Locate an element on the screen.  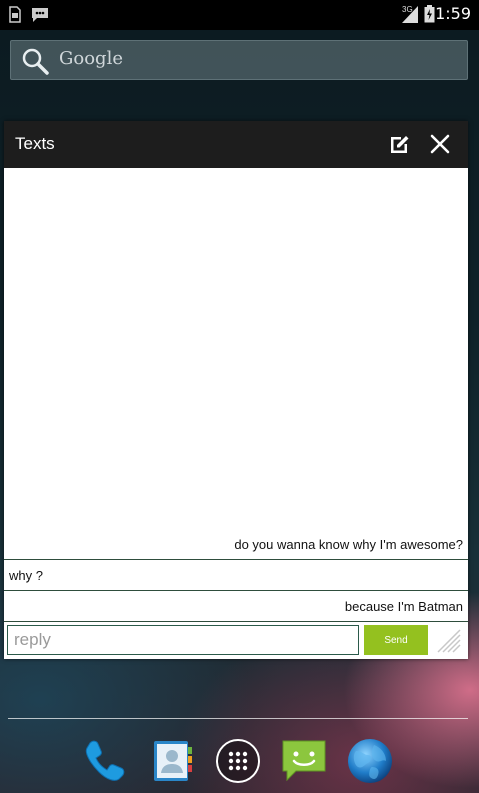
popup-title: Texts is located at coordinates (35, 143).